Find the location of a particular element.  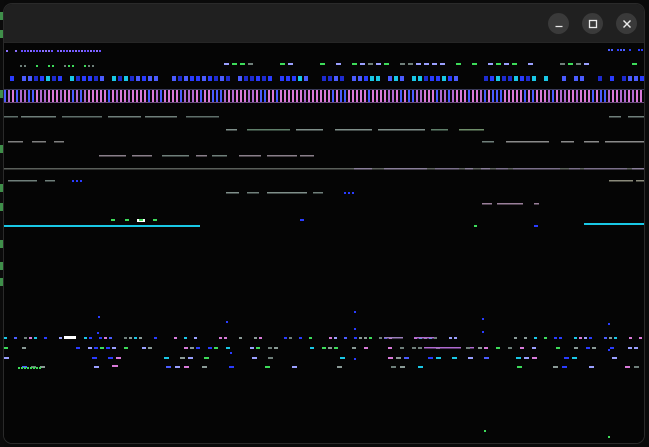

title-bar is located at coordinates (324, 23).